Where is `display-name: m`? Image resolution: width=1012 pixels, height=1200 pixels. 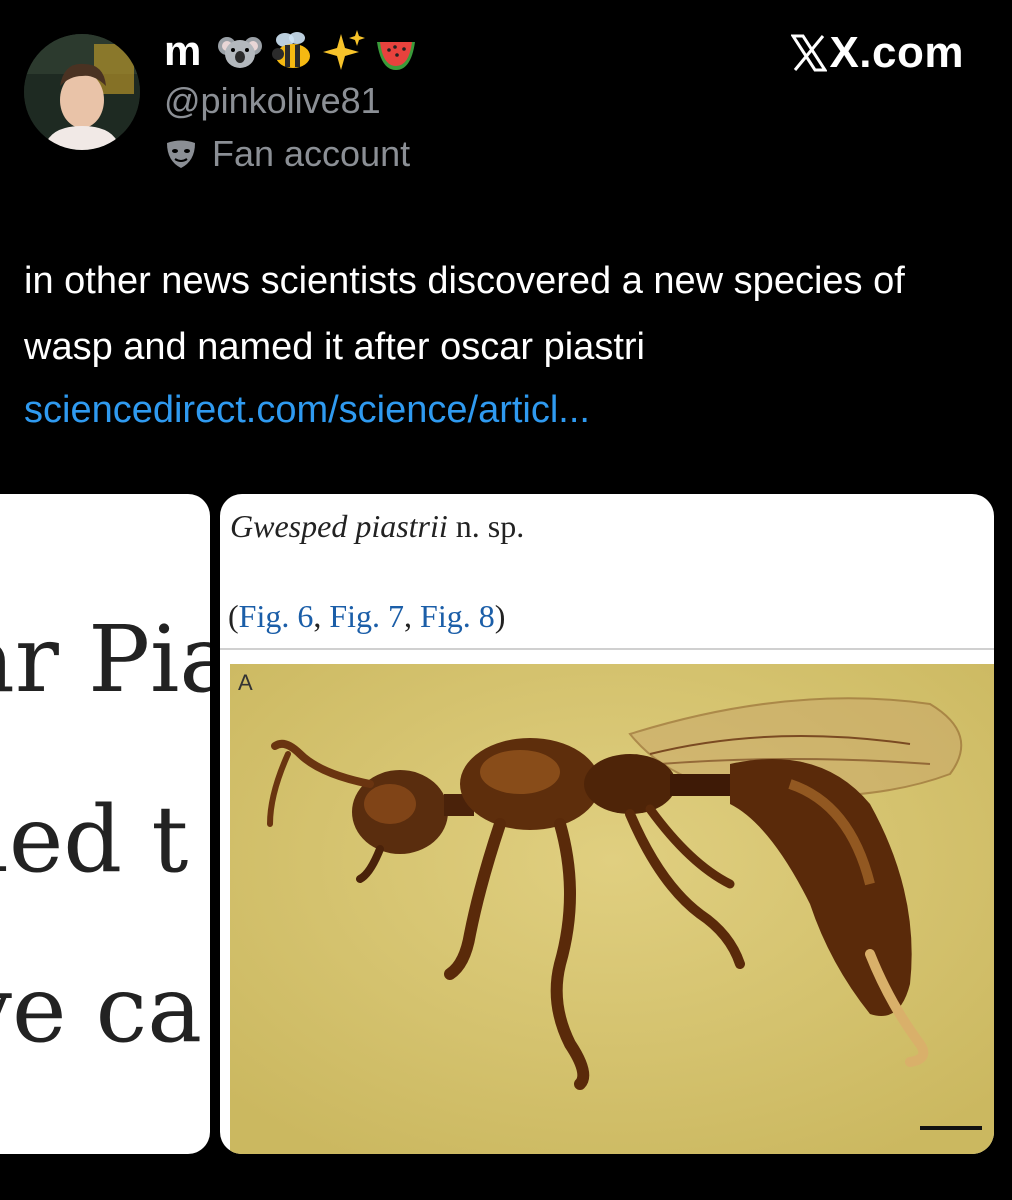 display-name: m is located at coordinates (182, 51).